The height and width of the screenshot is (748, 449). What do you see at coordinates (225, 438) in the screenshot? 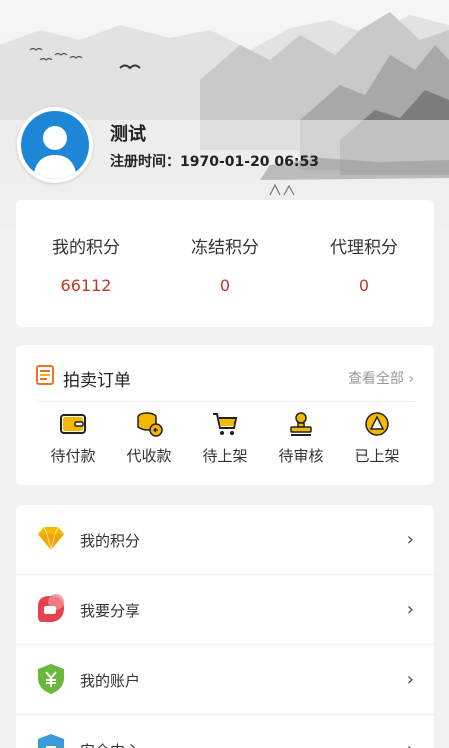
I see `order-status-pending-listing: 待上架` at bounding box center [225, 438].